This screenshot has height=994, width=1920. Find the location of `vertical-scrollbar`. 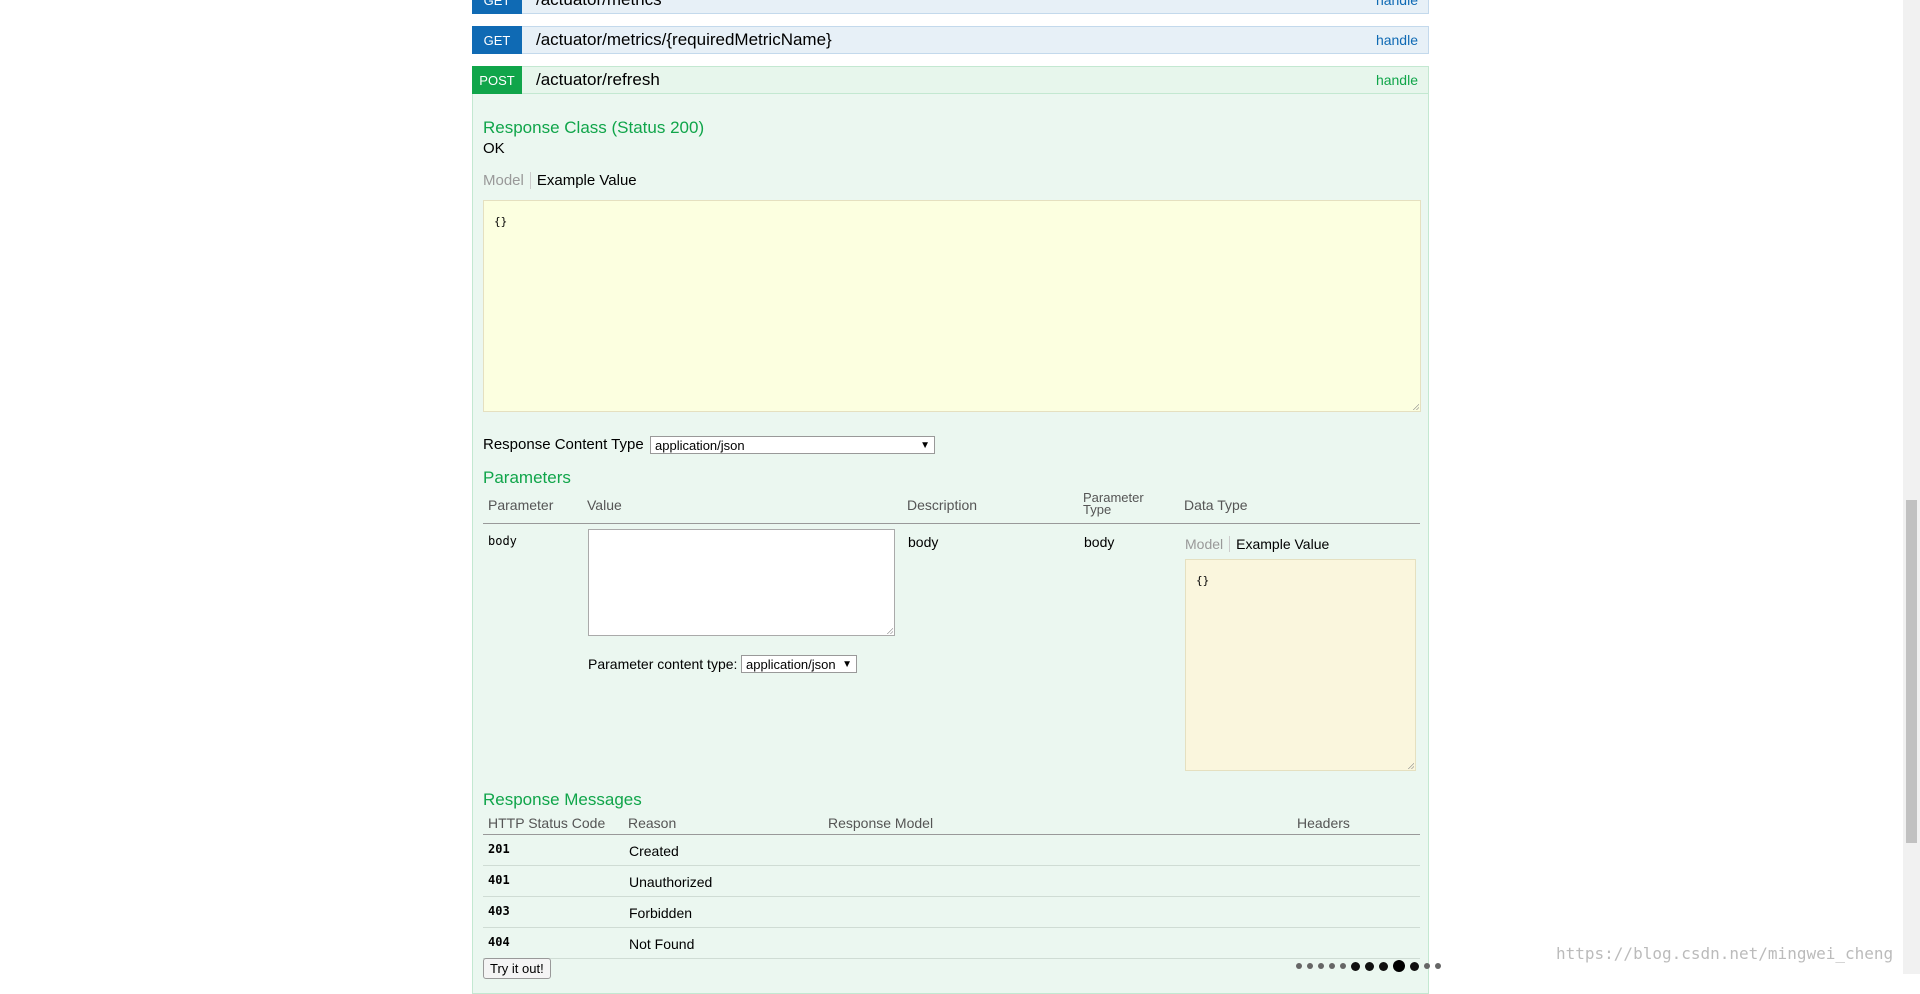

vertical-scrollbar is located at coordinates (1911, 487).